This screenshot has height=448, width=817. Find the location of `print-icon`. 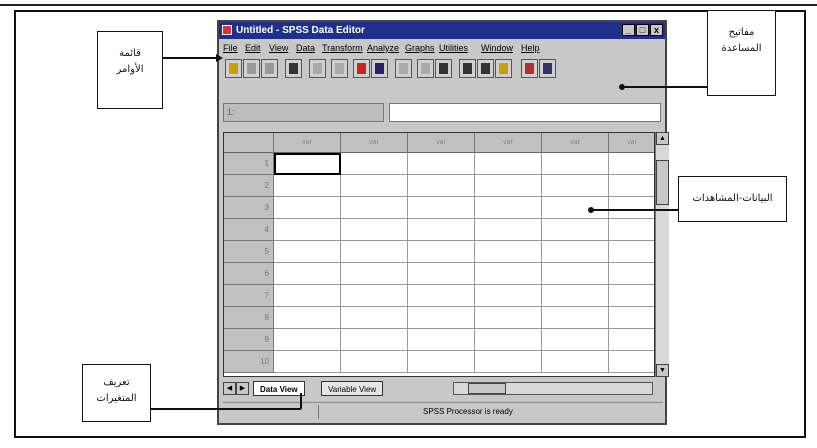

print-icon is located at coordinates (269, 68).